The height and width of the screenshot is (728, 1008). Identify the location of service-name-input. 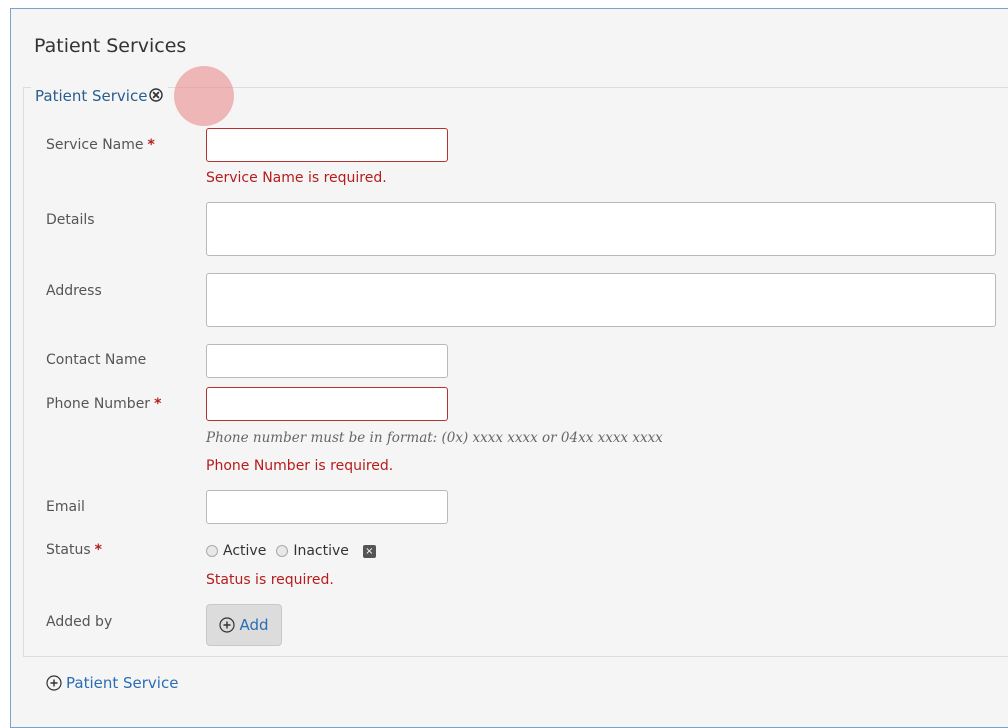
(327, 145).